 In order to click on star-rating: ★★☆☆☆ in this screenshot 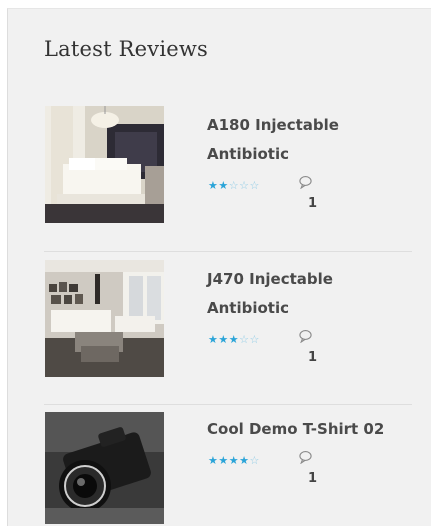, I will do `click(234, 186)`.